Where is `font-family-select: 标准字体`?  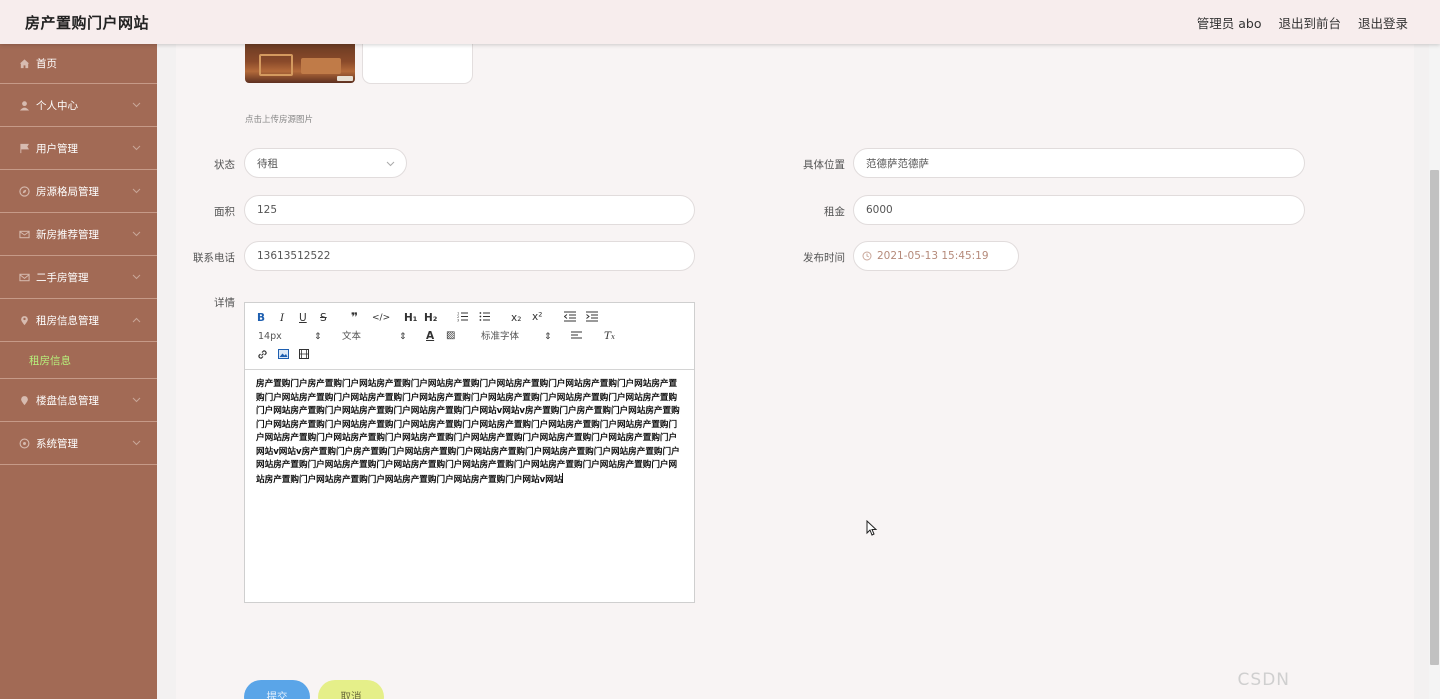 font-family-select: 标准字体 is located at coordinates (500, 337).